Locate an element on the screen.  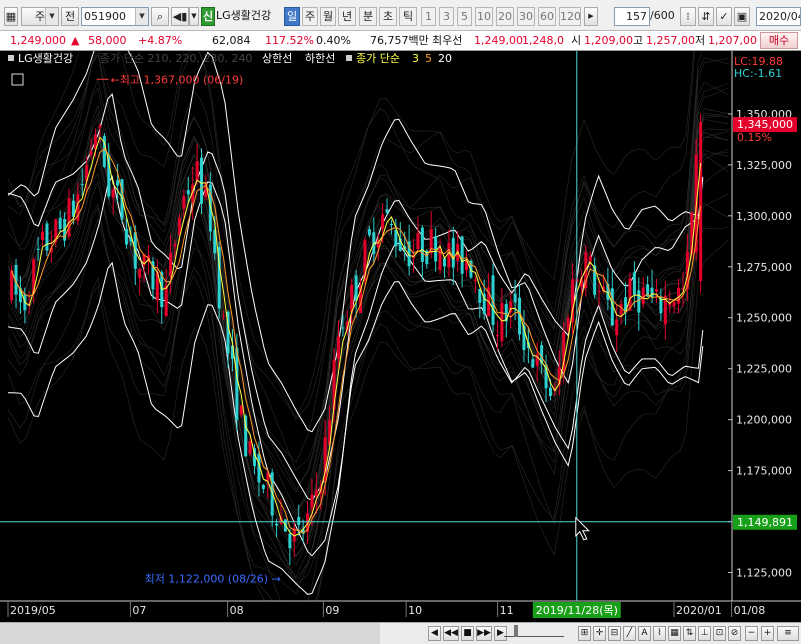
tab-day: 일 is located at coordinates (292, 16).